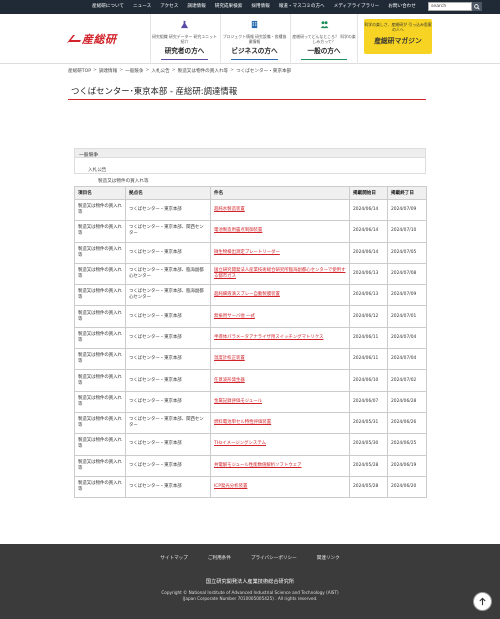 This screenshot has width=500, height=619. Describe the element at coordinates (196, 6) in the screenshot. I see `topnav-procurement: 調達情報` at that location.